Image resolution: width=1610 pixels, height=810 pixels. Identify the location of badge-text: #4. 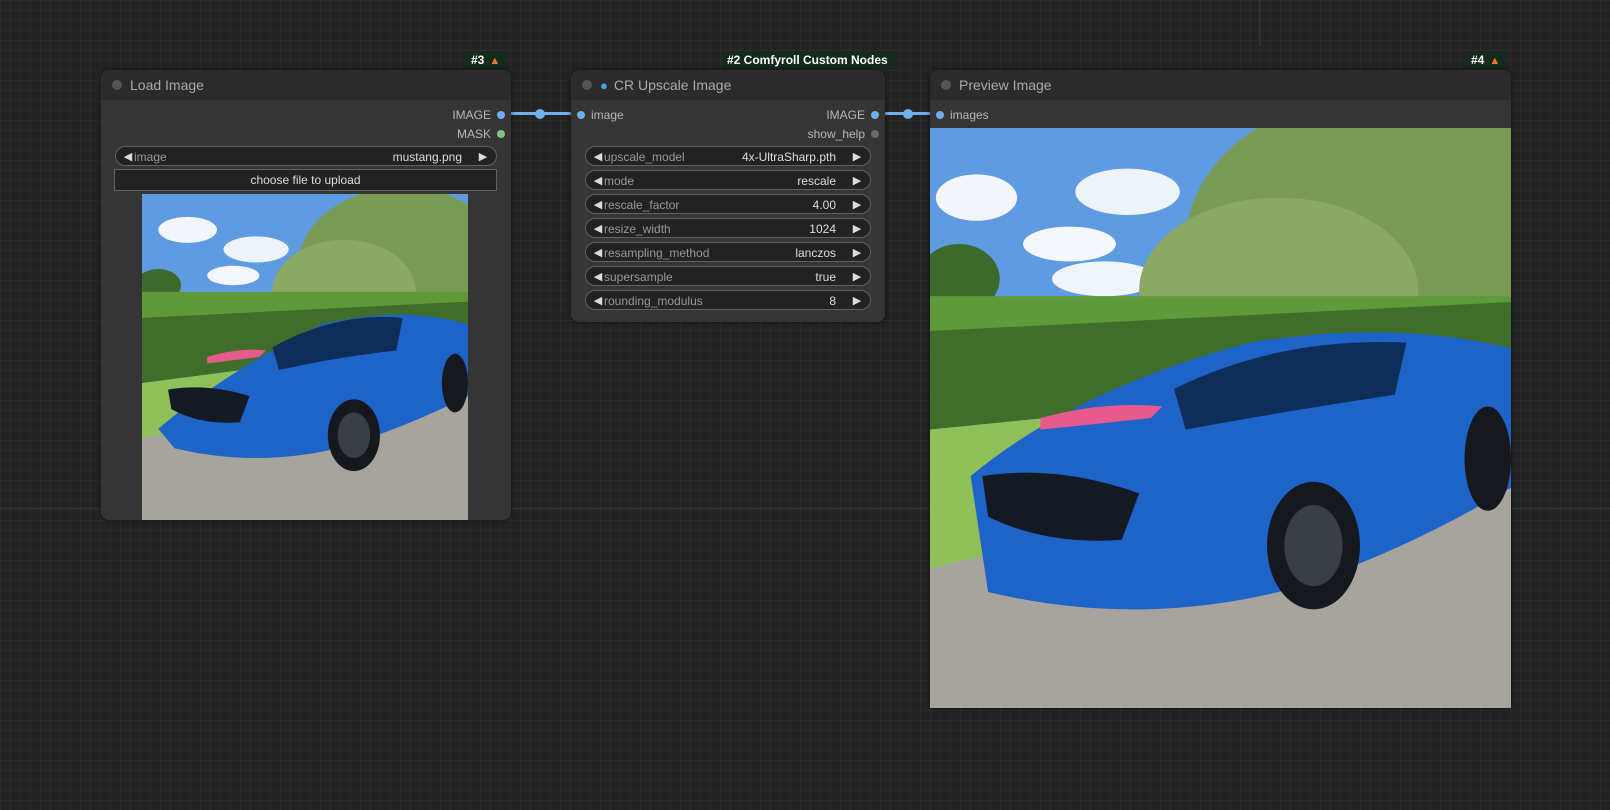
(1478, 60).